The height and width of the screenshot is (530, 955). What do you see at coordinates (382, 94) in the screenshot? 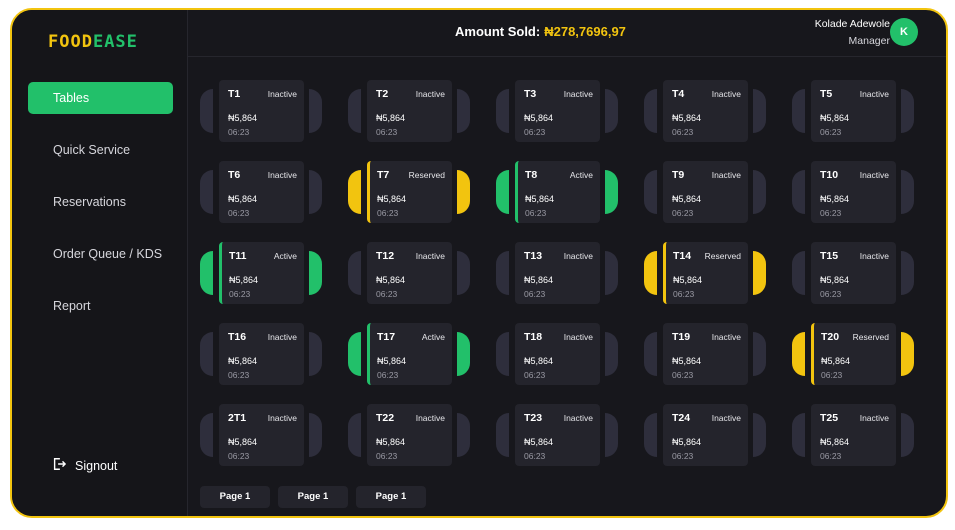
I see `table-name: T2` at bounding box center [382, 94].